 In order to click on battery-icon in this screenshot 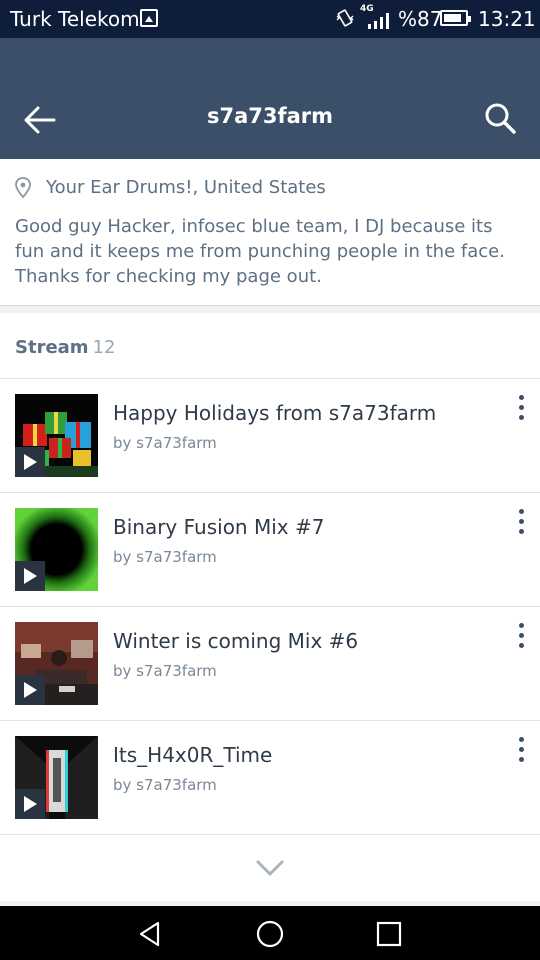, I will do `click(455, 18)`.